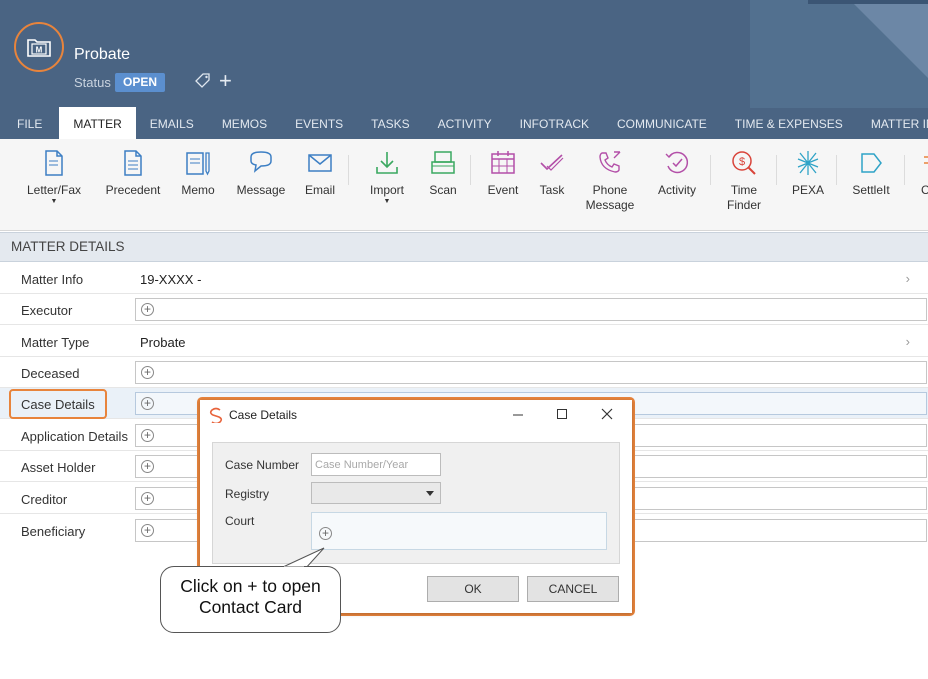  I want to click on memo-icon, so click(198, 164).